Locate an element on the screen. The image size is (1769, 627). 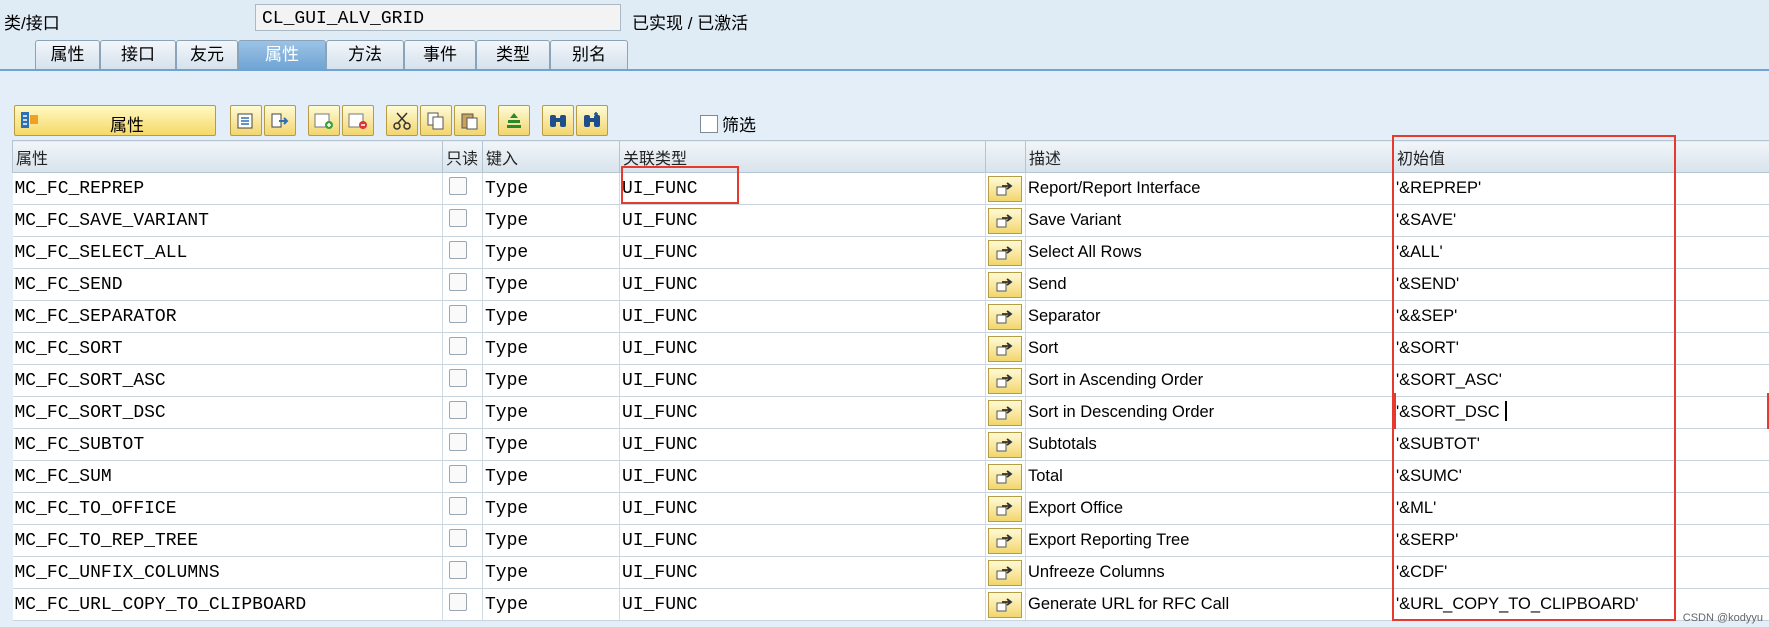
tab-properties: 属性 is located at coordinates (67, 55).